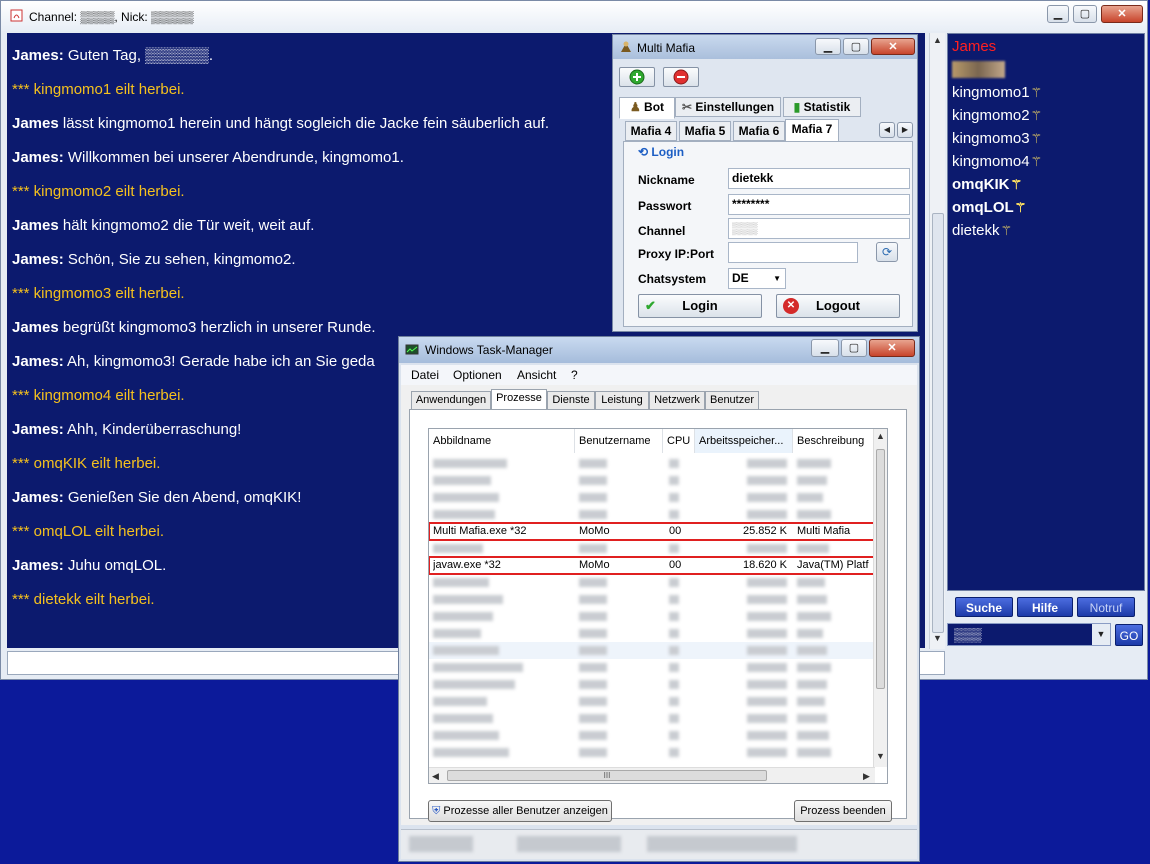 Image resolution: width=1150 pixels, height=864 pixels. What do you see at coordinates (989, 207) in the screenshot?
I see `user-list-item: omqLOL⚚` at bounding box center [989, 207].